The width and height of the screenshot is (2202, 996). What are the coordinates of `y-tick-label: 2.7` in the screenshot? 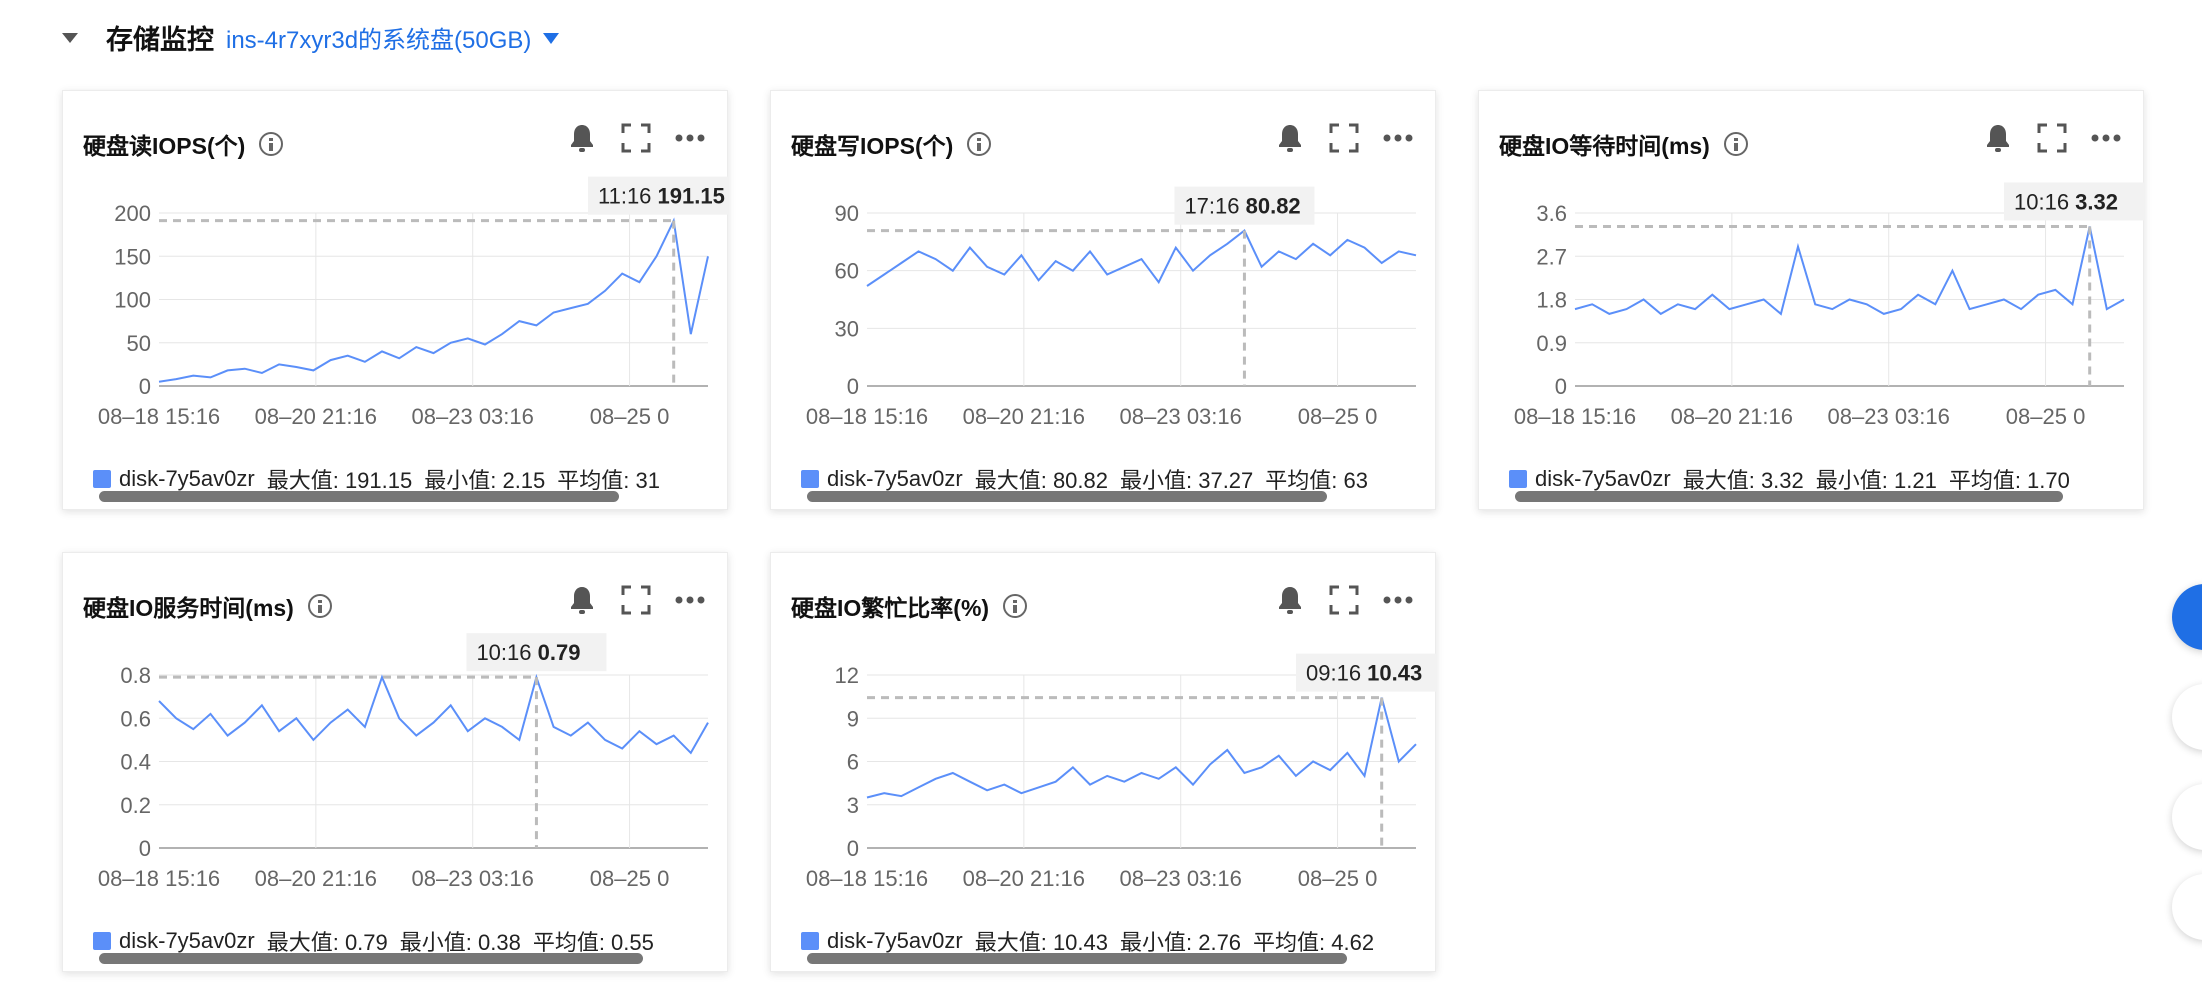 It's located at (1551, 256).